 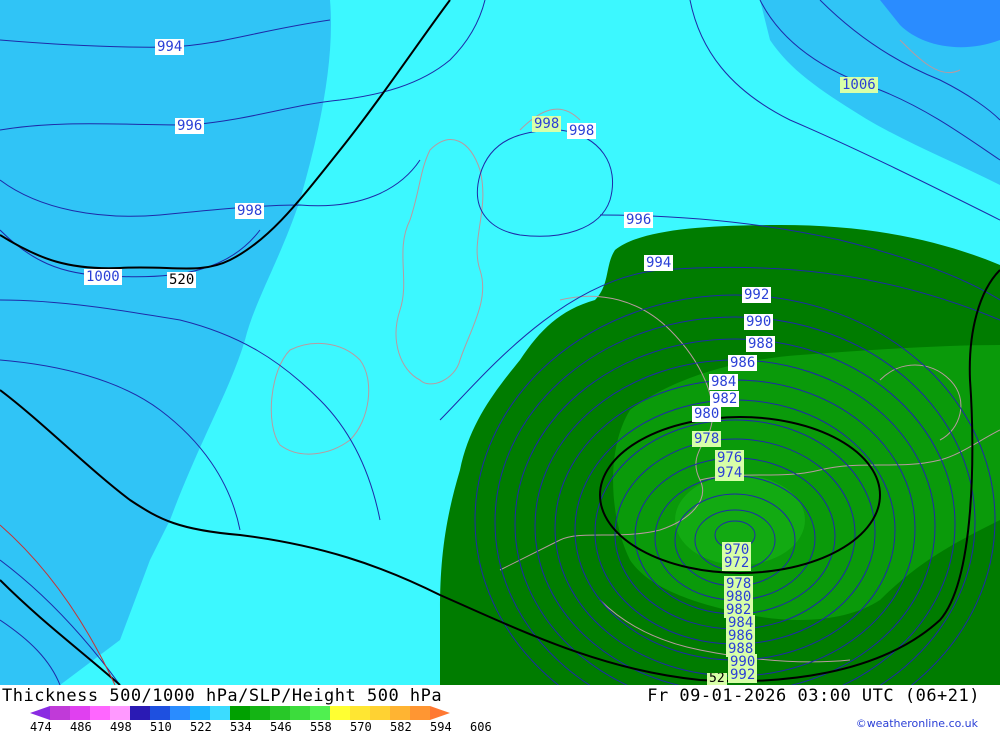 I want to click on color-scale-tick: 534, so click(x=241, y=727).